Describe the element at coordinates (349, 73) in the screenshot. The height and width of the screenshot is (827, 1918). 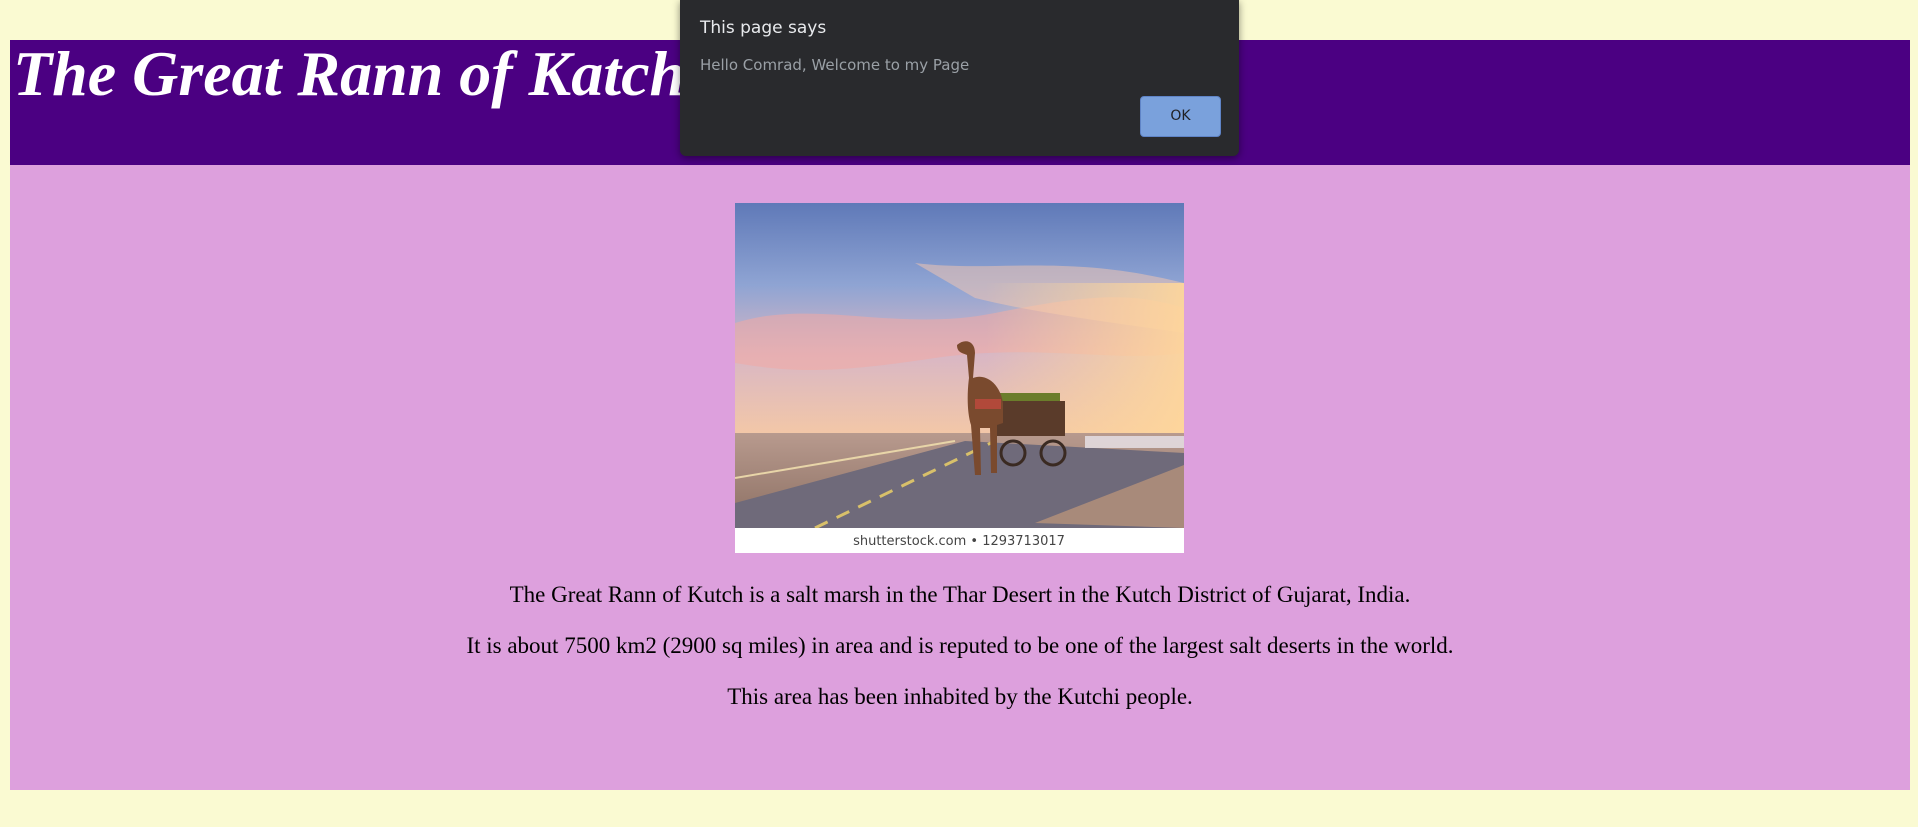
I see `page-title: The Great Rann of Katch` at that location.